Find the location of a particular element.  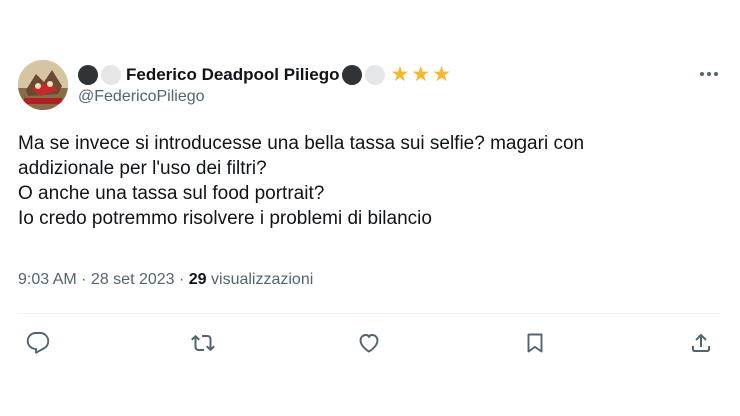

more-options-icon is located at coordinates (709, 74).